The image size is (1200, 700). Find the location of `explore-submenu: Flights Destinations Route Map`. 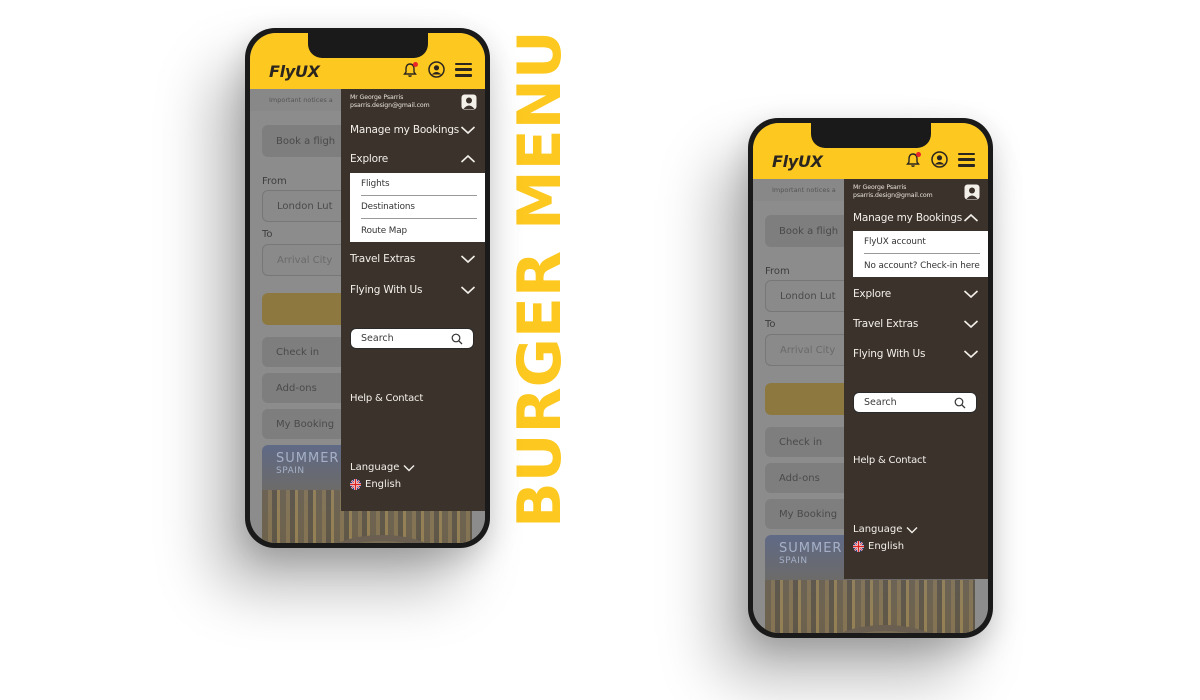

explore-submenu: Flights Destinations Route Map is located at coordinates (417, 207).